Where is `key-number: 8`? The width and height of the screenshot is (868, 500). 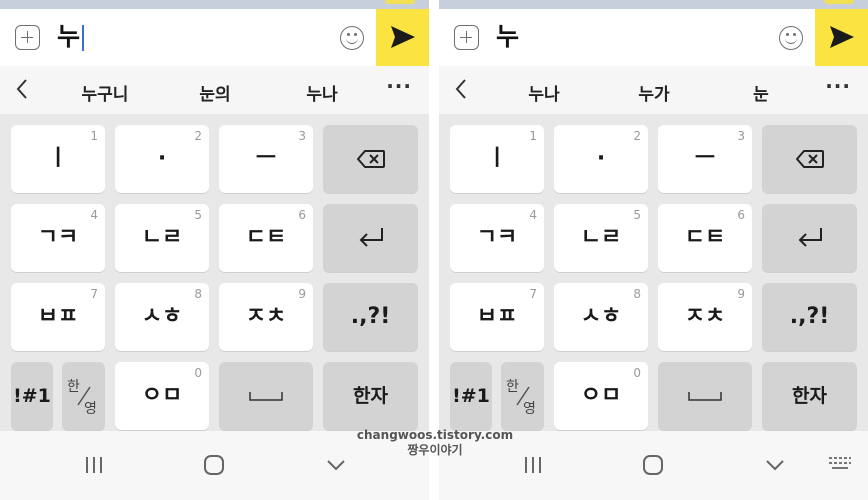
key-number: 8 is located at coordinates (198, 294).